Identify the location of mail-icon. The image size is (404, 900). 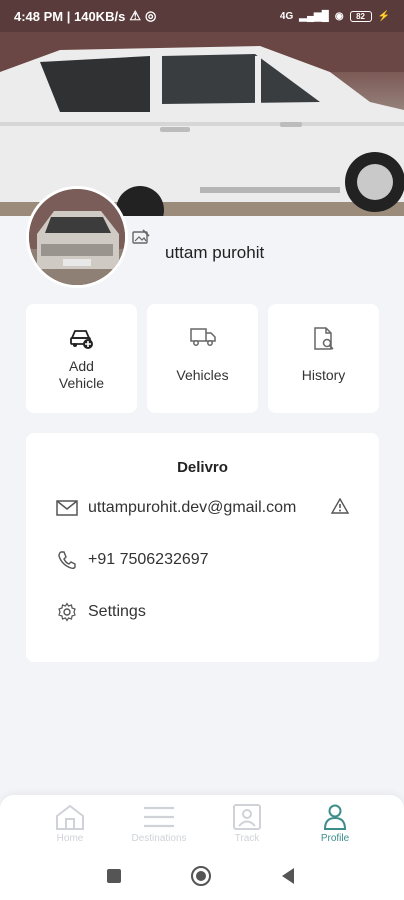
(67, 508).